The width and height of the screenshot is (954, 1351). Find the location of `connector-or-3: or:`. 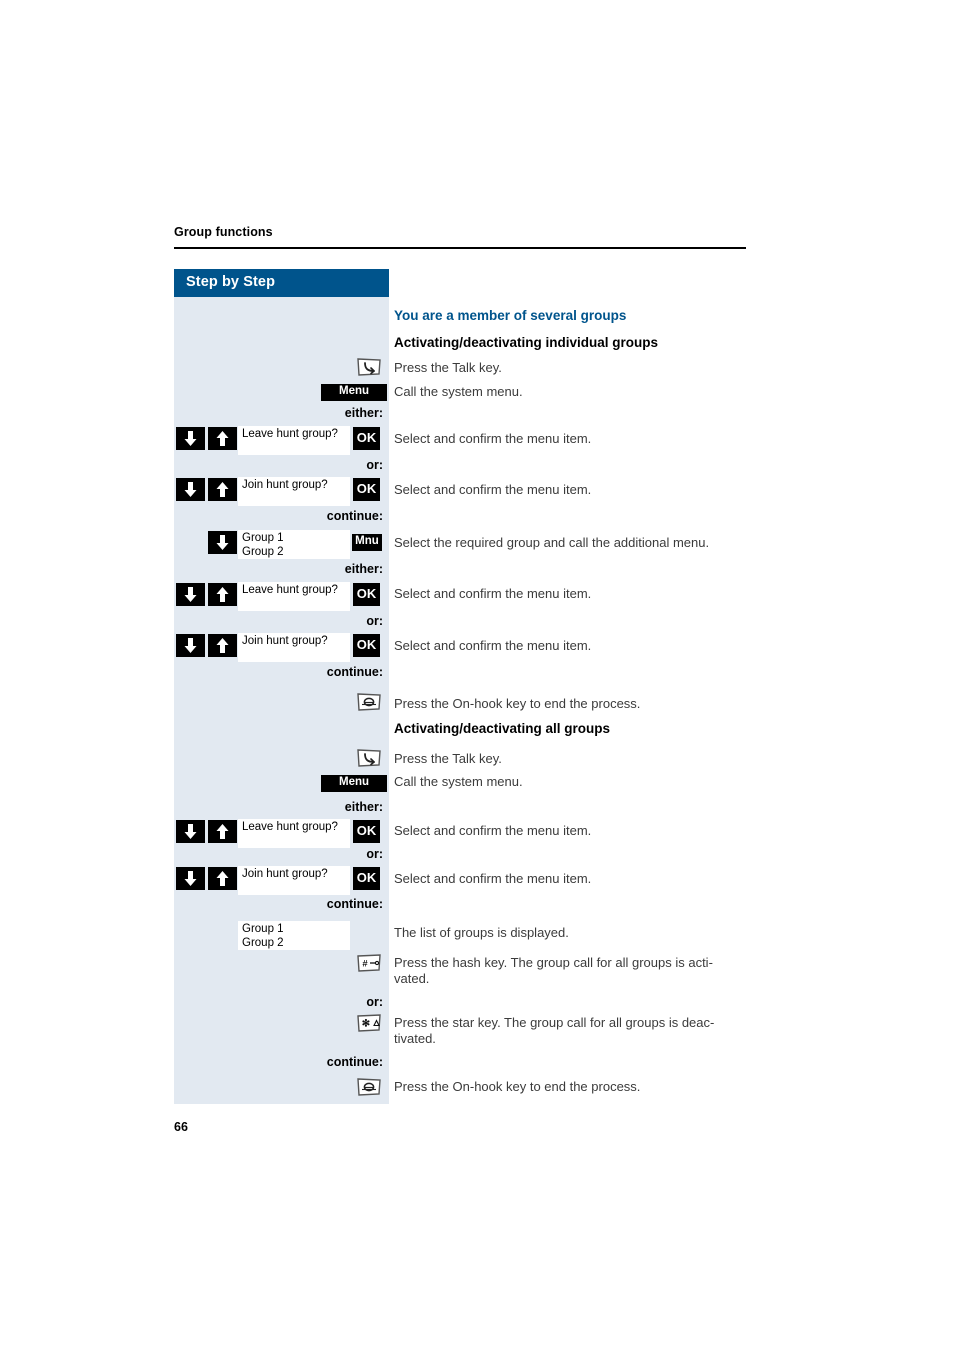

connector-or-3: or: is located at coordinates (374, 854).